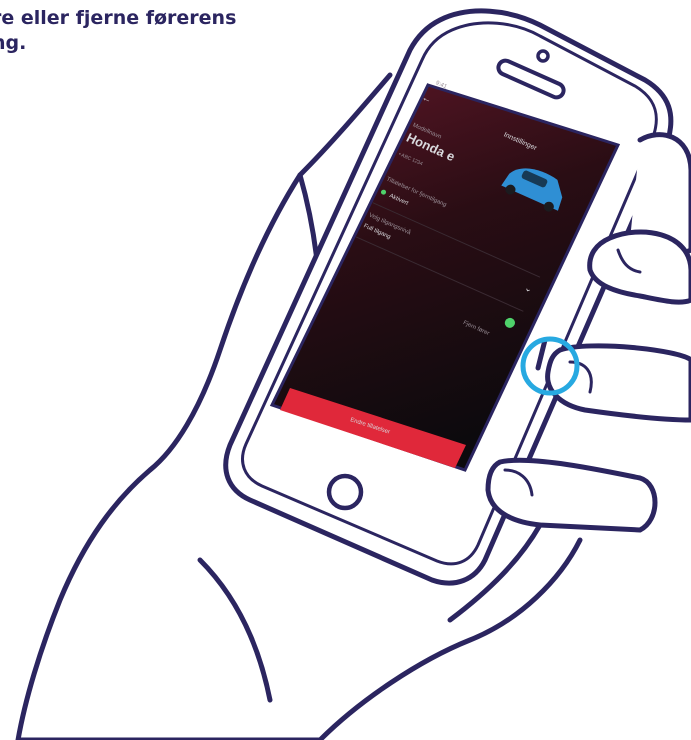 Image resolution: width=691 pixels, height=740 pixels. What do you see at coordinates (639, 267) in the screenshot?
I see `finger-index` at bounding box center [639, 267].